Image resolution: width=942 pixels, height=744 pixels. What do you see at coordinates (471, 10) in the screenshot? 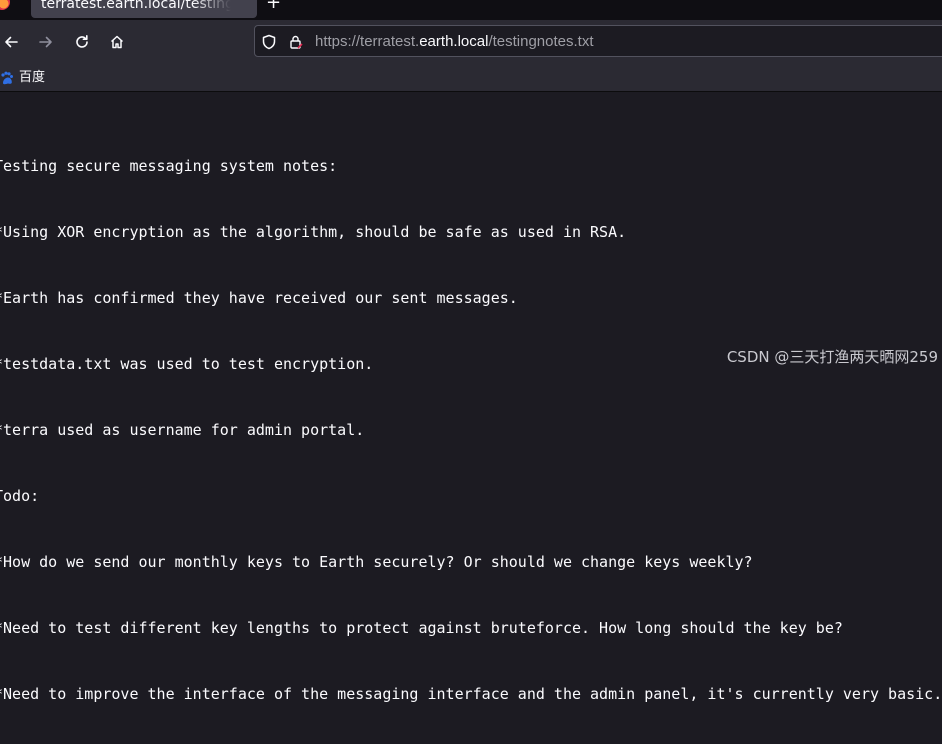
I see `tab-strip: terratest.earth.local/testingnotes.txt +` at bounding box center [471, 10].